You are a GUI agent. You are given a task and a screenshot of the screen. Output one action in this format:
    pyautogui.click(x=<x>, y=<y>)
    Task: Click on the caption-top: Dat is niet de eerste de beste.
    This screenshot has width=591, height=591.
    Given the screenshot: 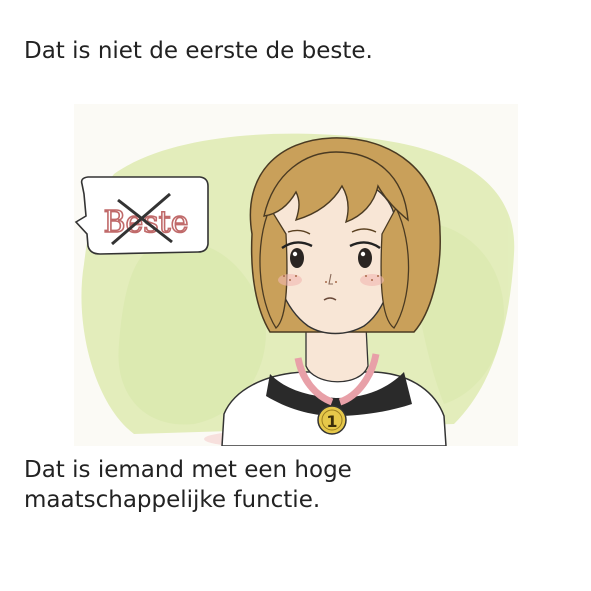 What is the action you would take?
    pyautogui.click(x=198, y=51)
    